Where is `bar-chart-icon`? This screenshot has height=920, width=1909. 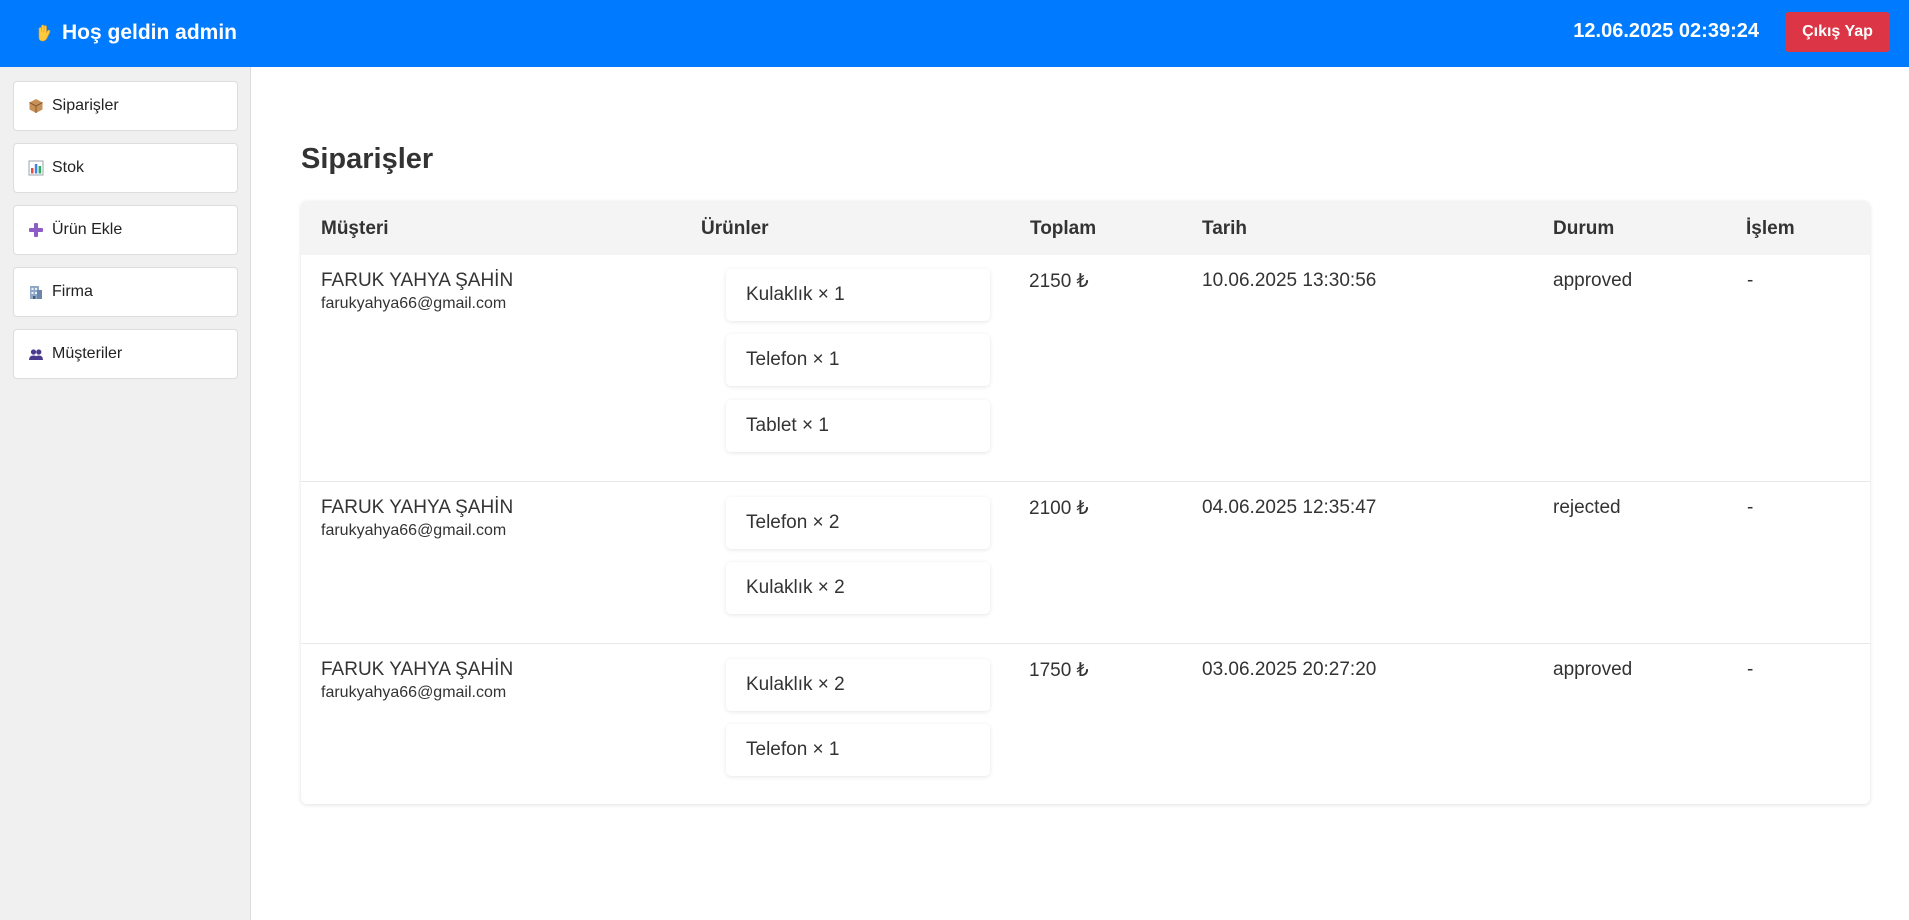 bar-chart-icon is located at coordinates (36, 168).